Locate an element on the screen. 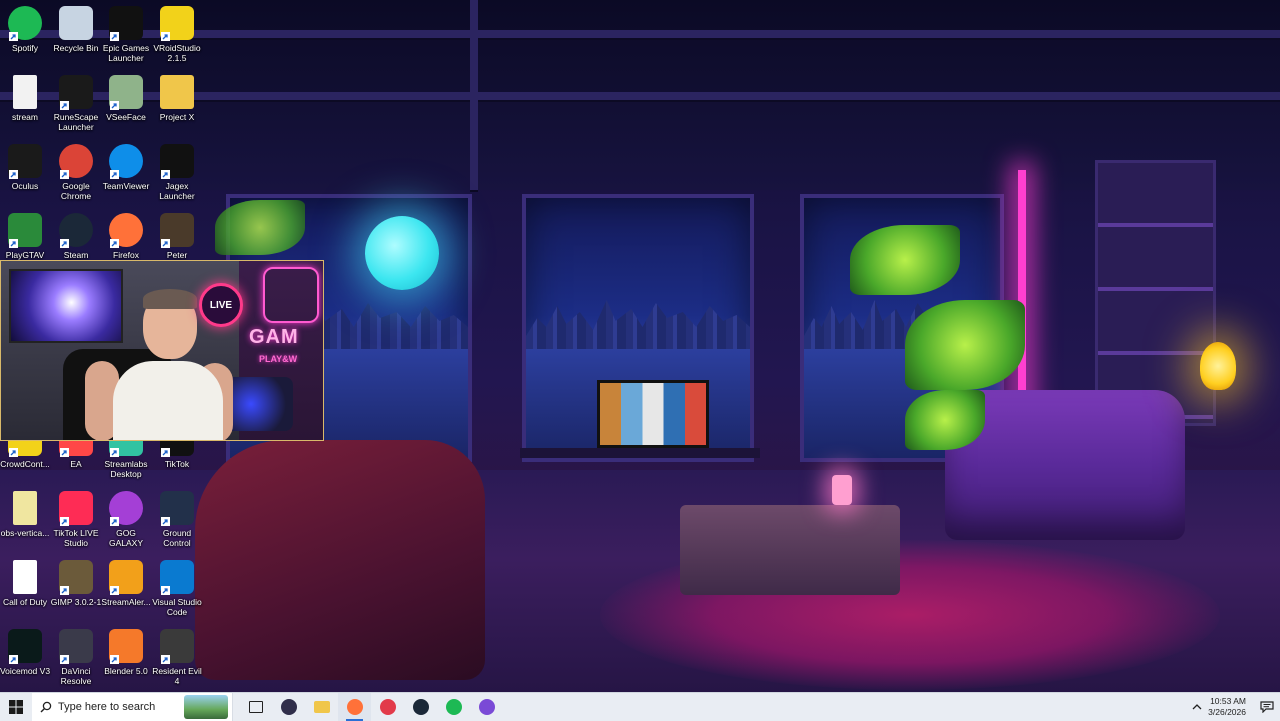 The image size is (1280, 721). taskbar-obs-button is located at coordinates (288, 707).